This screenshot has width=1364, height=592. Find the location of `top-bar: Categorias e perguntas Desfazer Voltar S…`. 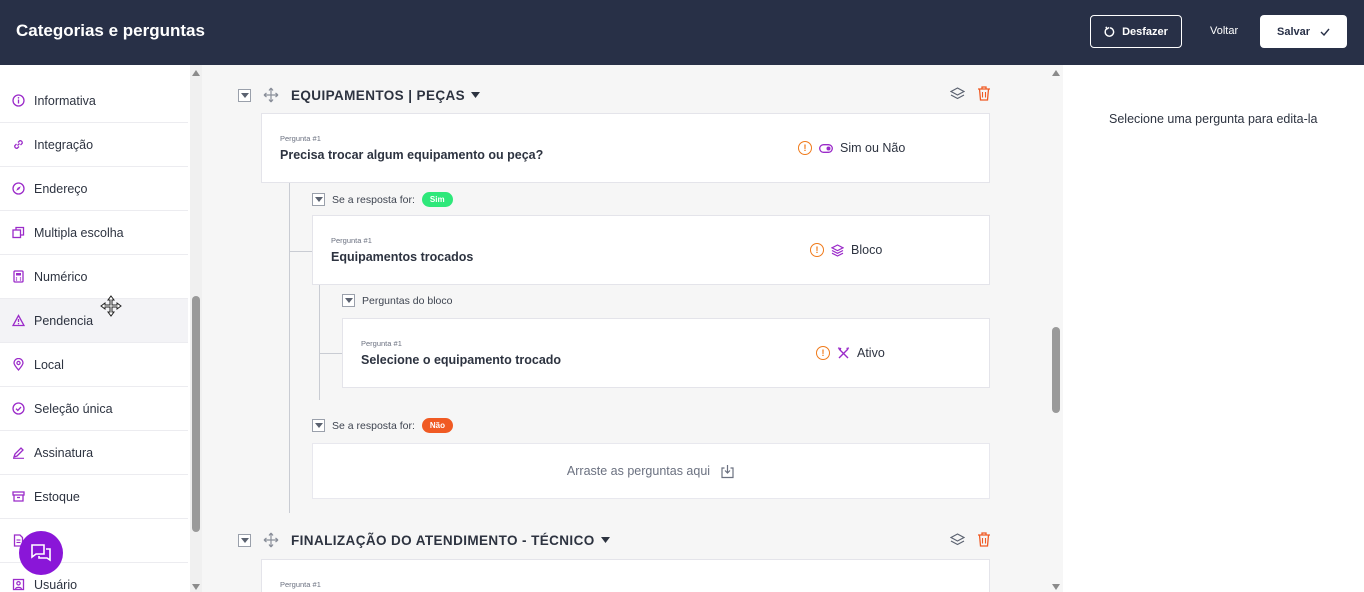

top-bar: Categorias e perguntas Desfazer Voltar S… is located at coordinates (682, 32).